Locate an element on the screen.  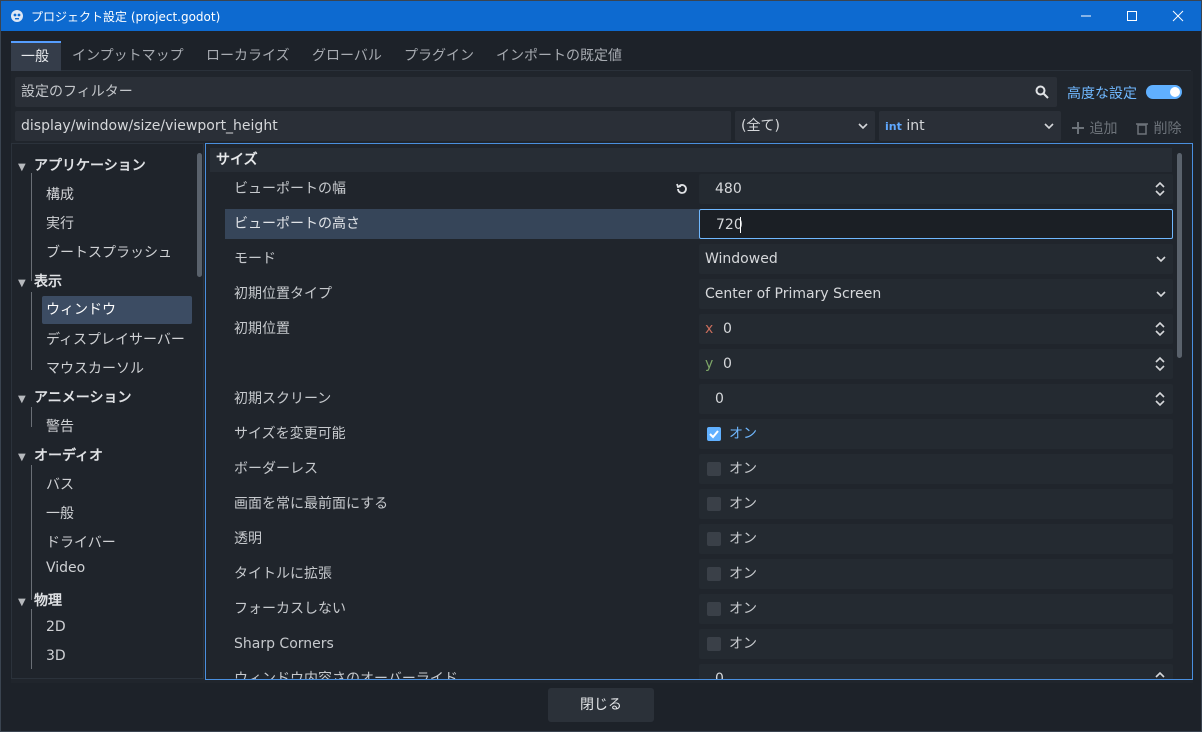
property-row: 初期スクリーン 0 is located at coordinates (699, 401).